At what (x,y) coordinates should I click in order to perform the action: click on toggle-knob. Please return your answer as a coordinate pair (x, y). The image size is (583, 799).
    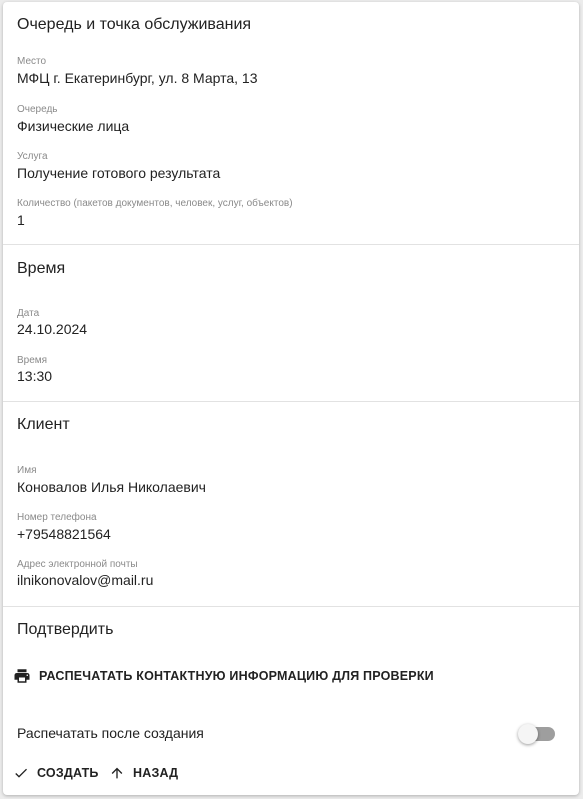
    Looking at the image, I should click on (528, 734).